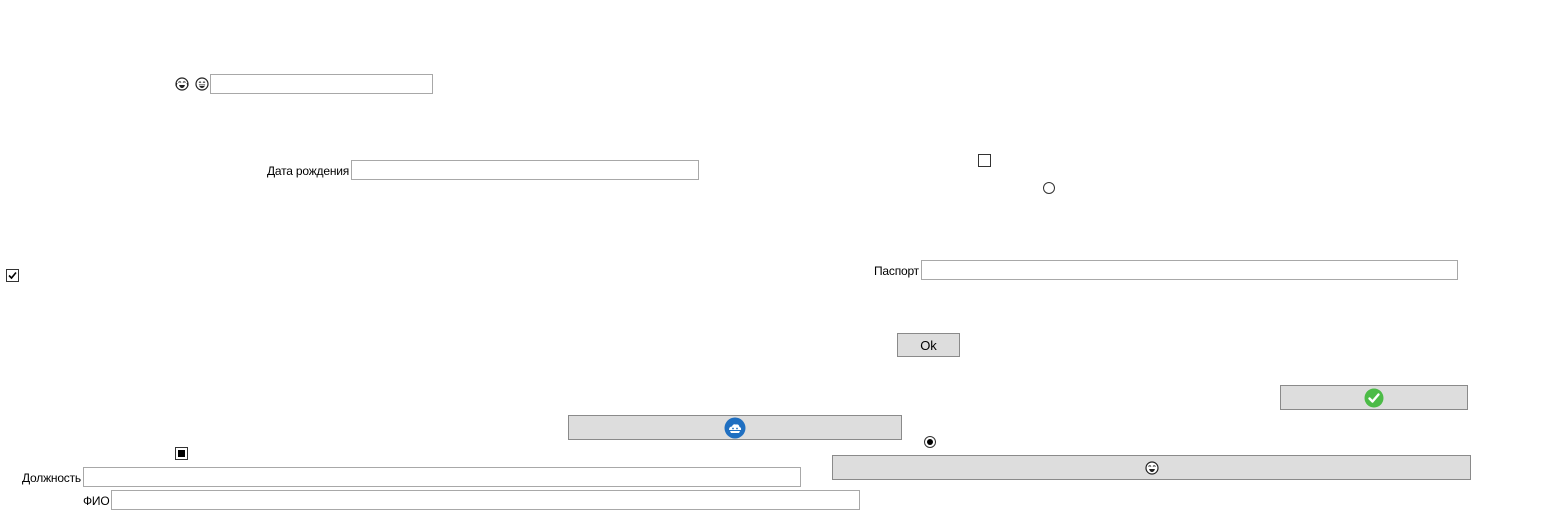 The height and width of the screenshot is (511, 1548). I want to click on green-checkmark-icon, so click(1374, 398).